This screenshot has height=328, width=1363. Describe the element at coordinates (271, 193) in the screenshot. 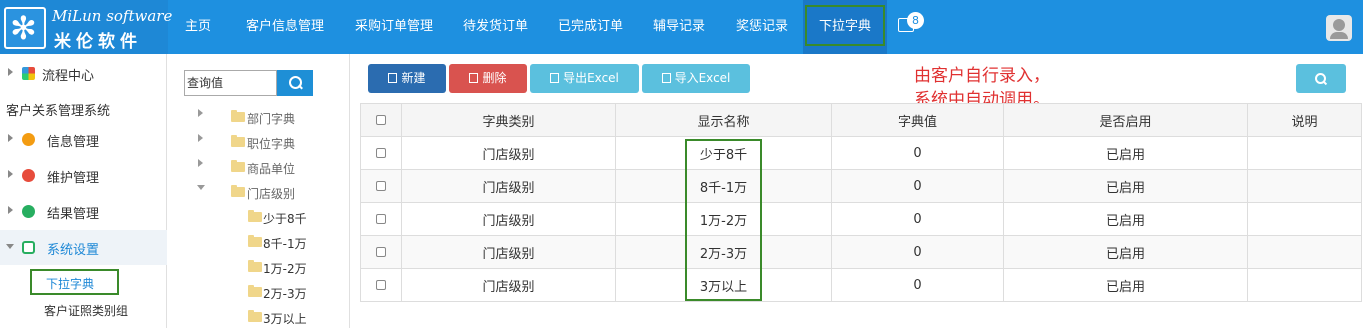

I see `tree-node-store-level: 门店级别` at that location.